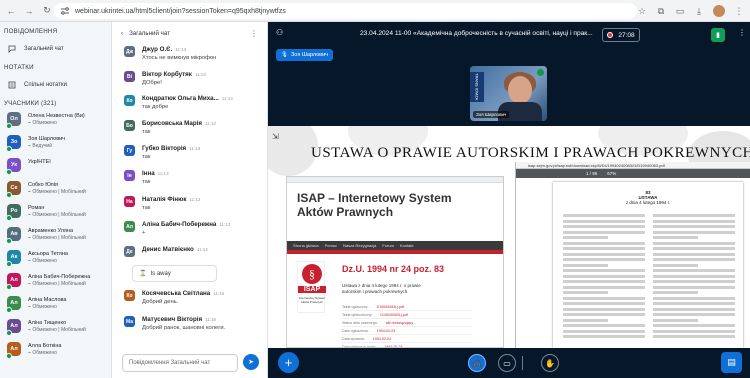  I want to click on user-list-item: Ал Аліна Тищенко ⌁ Обмежено | Мобільний, so click(55, 330).